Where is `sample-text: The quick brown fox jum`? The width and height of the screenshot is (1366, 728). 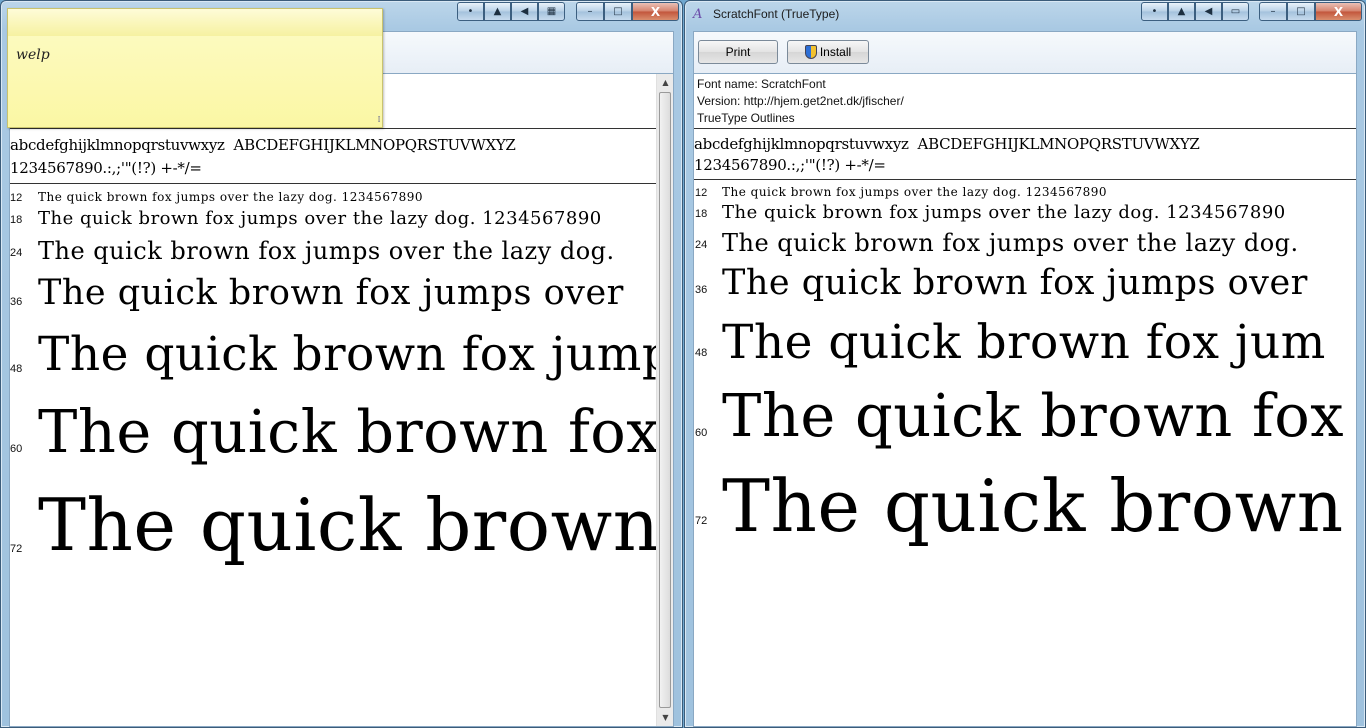
sample-text: The quick brown fox jum is located at coordinates (1024, 342).